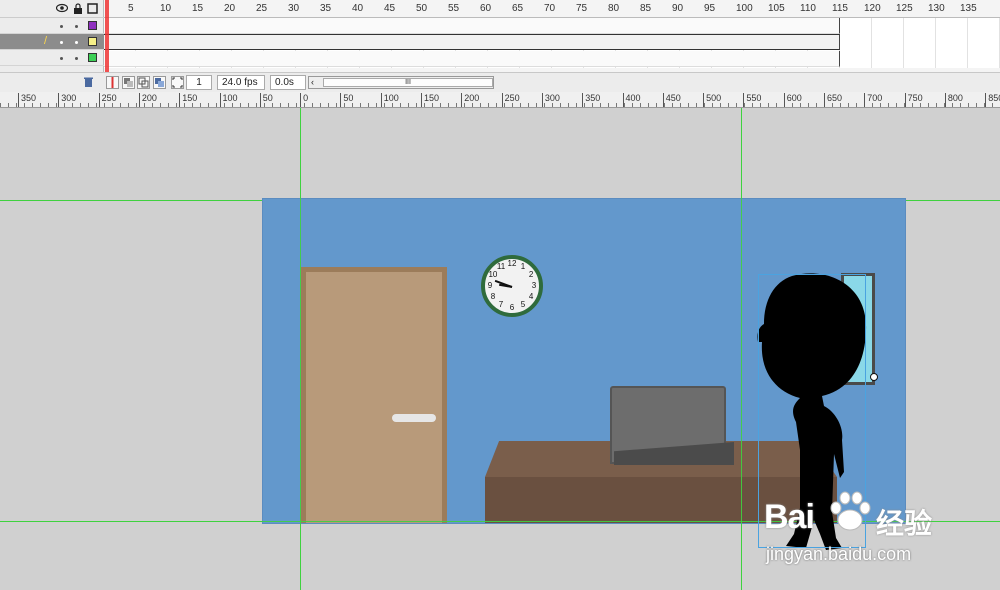  What do you see at coordinates (159, 82) in the screenshot?
I see `edit-multiple-frames-icon` at bounding box center [159, 82].